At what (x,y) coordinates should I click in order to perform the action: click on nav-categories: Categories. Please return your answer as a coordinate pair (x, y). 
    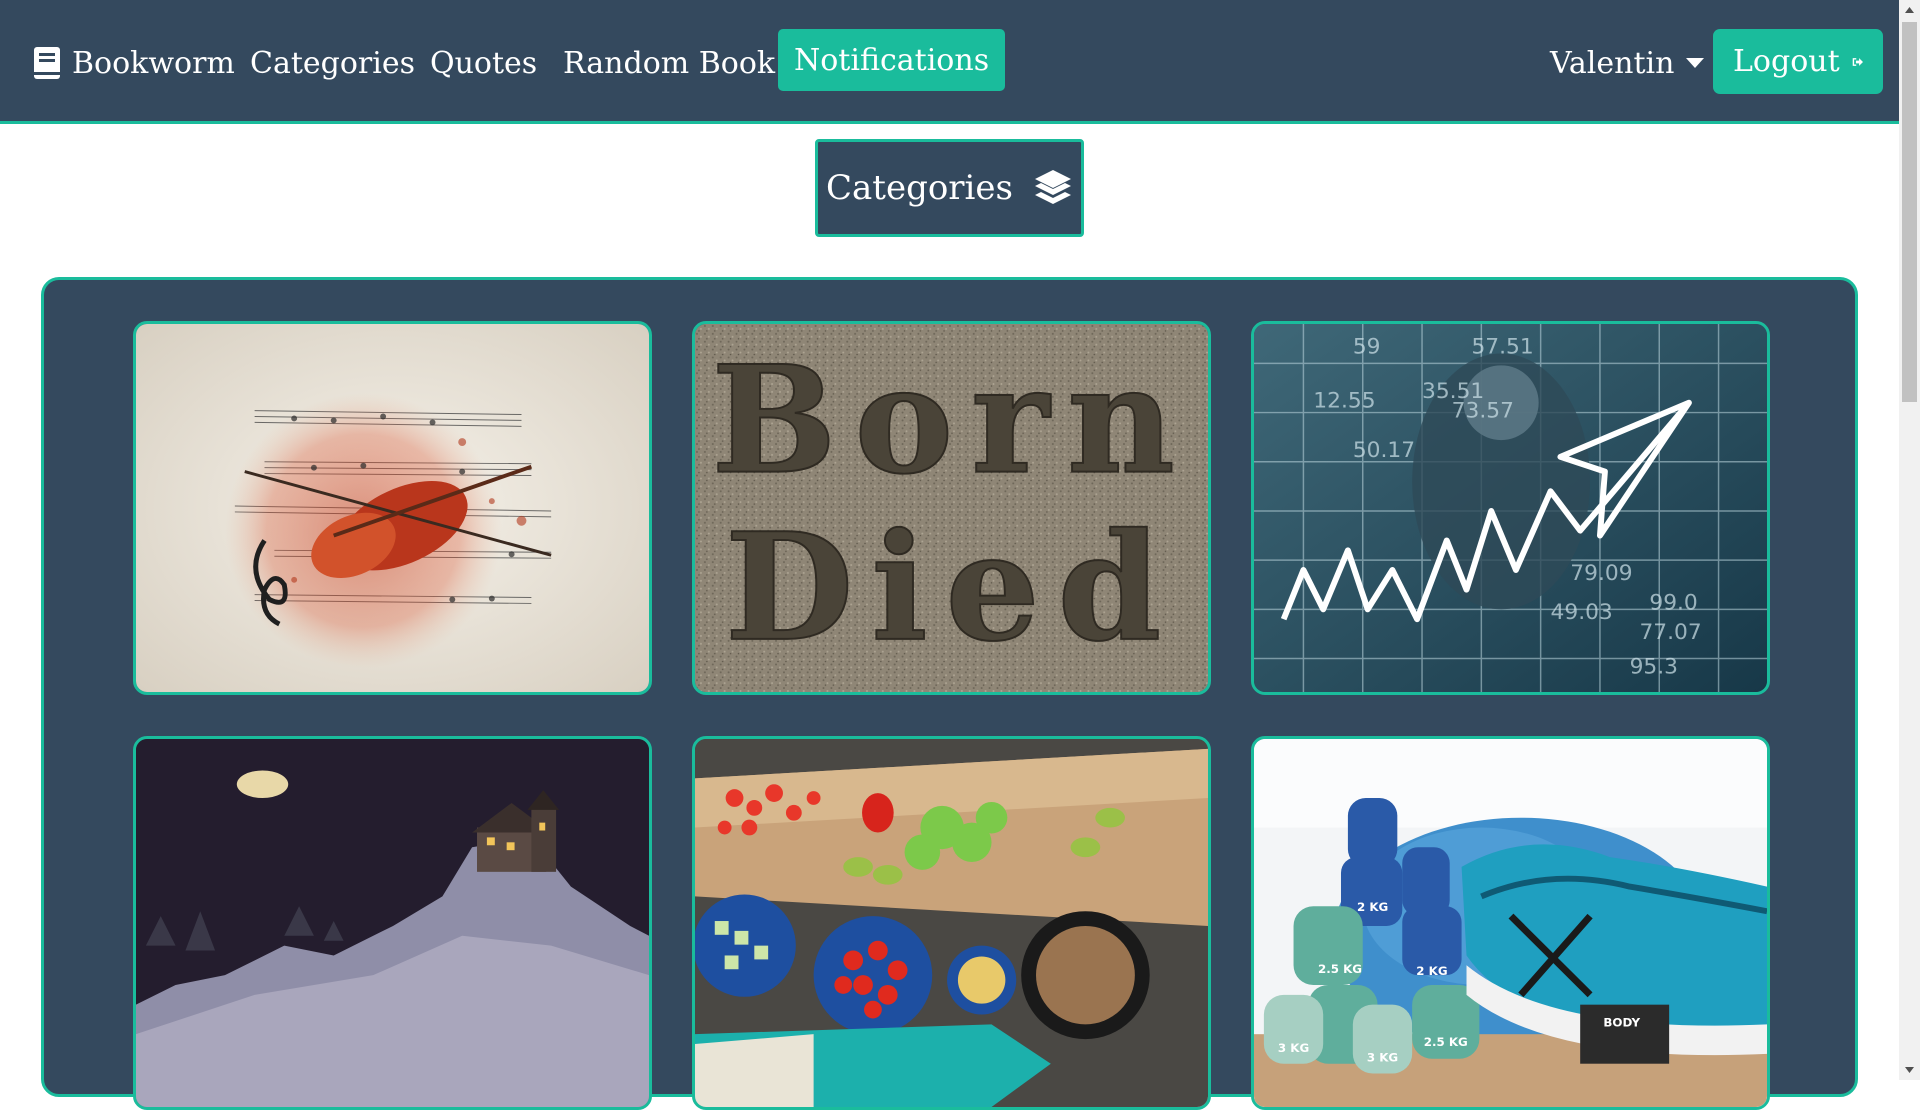
    Looking at the image, I should click on (332, 63).